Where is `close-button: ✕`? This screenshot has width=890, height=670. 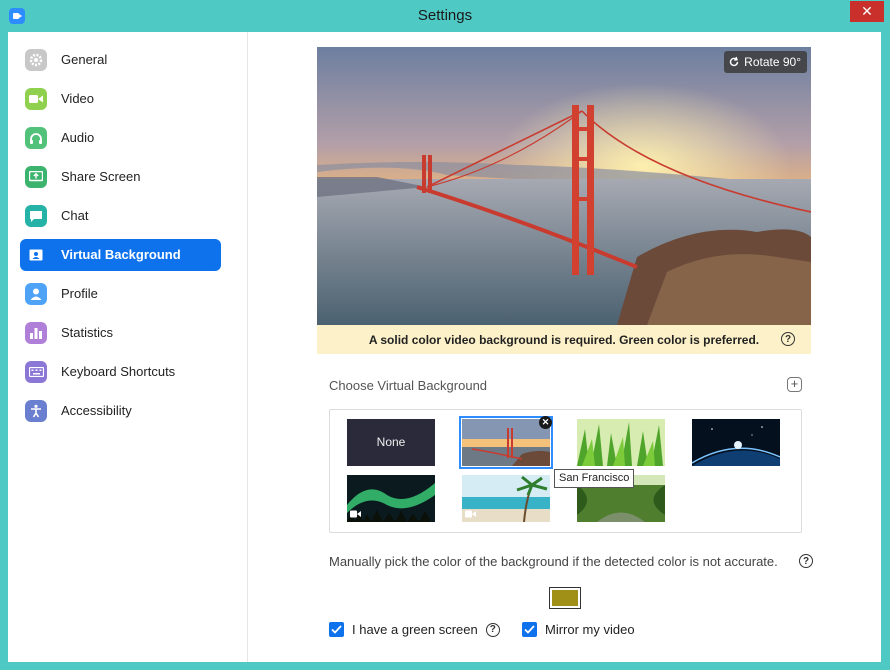
close-button: ✕ is located at coordinates (867, 11).